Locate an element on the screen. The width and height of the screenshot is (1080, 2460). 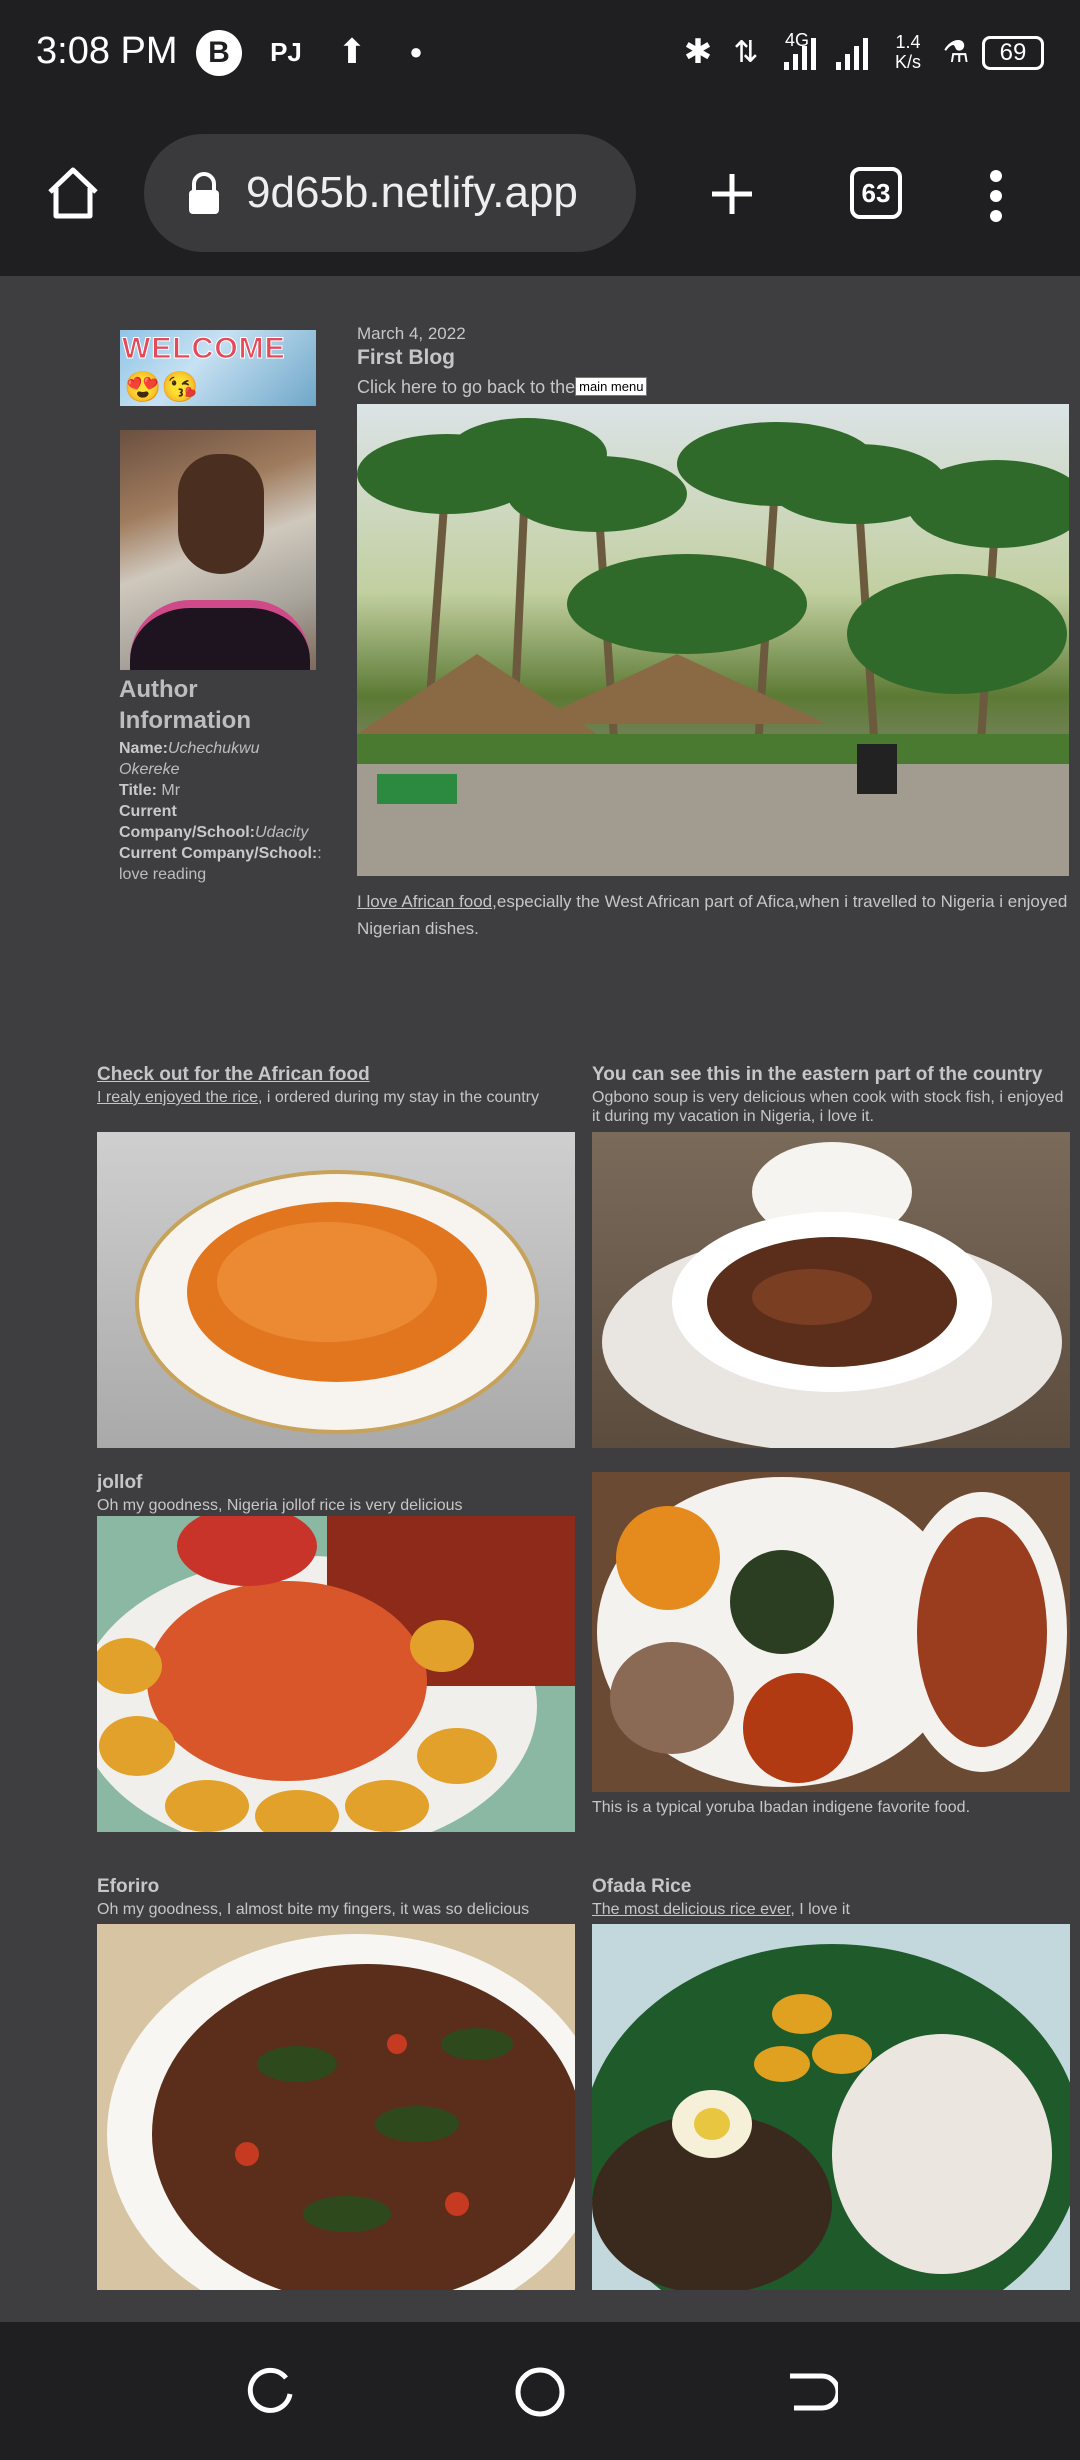
home-icon is located at coordinates (73, 193).